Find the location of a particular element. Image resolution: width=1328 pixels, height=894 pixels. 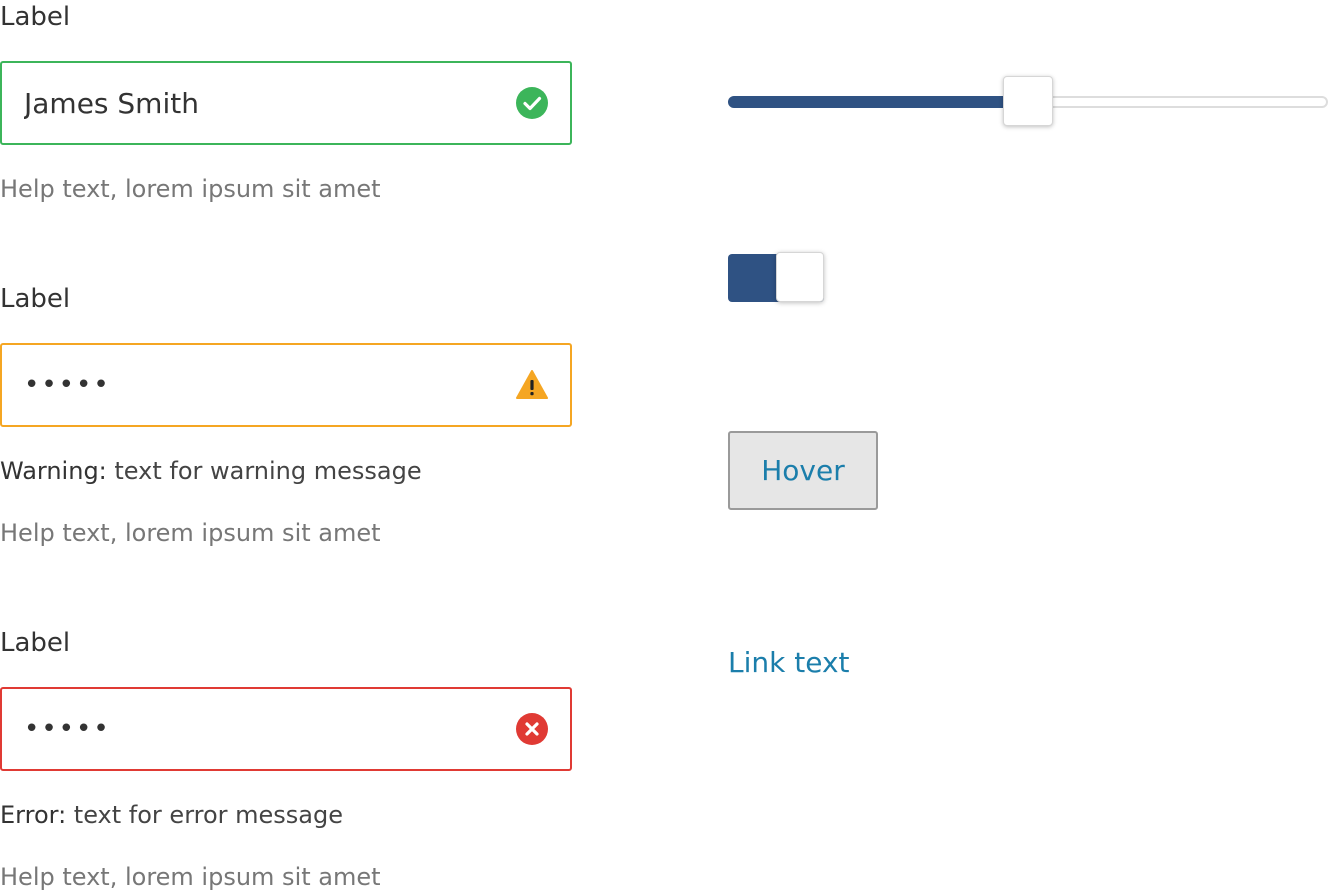

slider-thumb is located at coordinates (1028, 101).